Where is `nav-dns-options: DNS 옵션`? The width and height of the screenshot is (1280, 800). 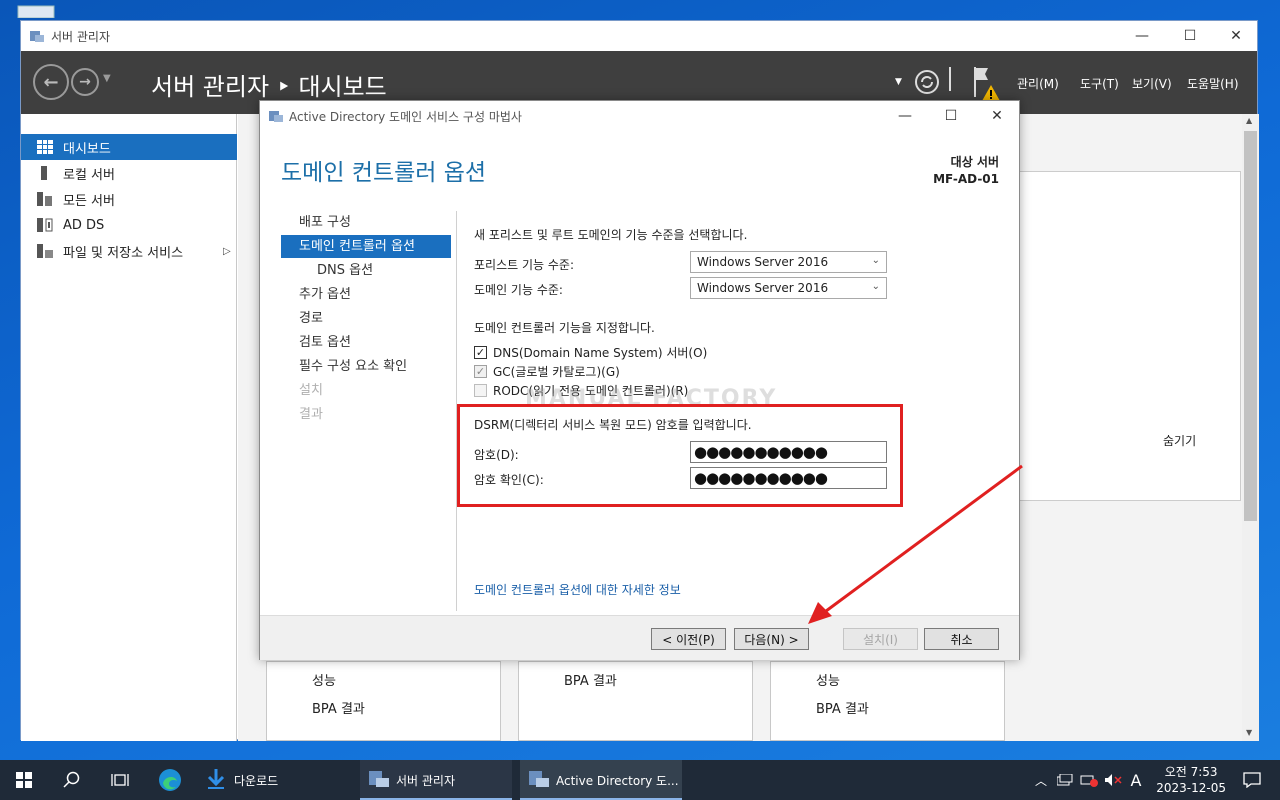 nav-dns-options: DNS 옵션 is located at coordinates (366, 270).